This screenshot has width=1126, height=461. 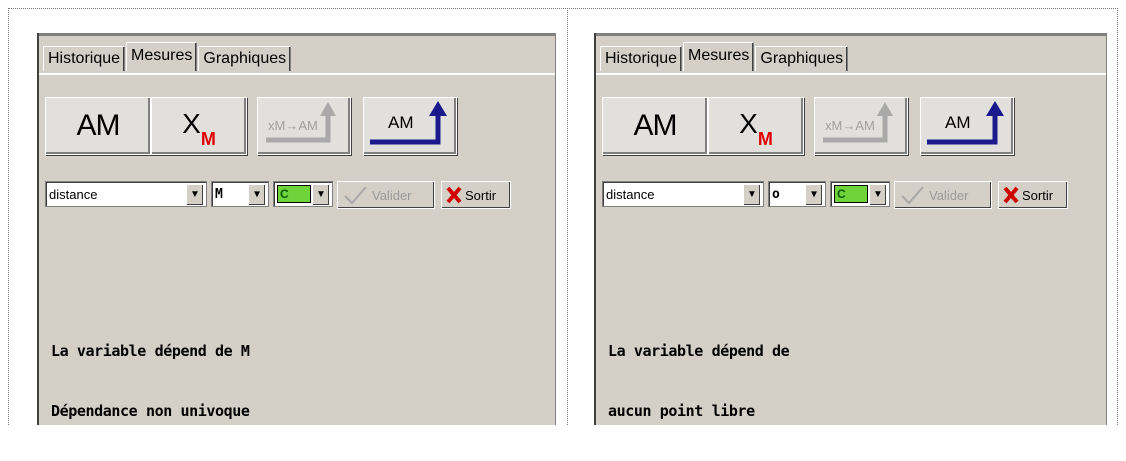 What do you see at coordinates (699, 351) in the screenshot?
I see `message-line-1: La variable dépend de` at bounding box center [699, 351].